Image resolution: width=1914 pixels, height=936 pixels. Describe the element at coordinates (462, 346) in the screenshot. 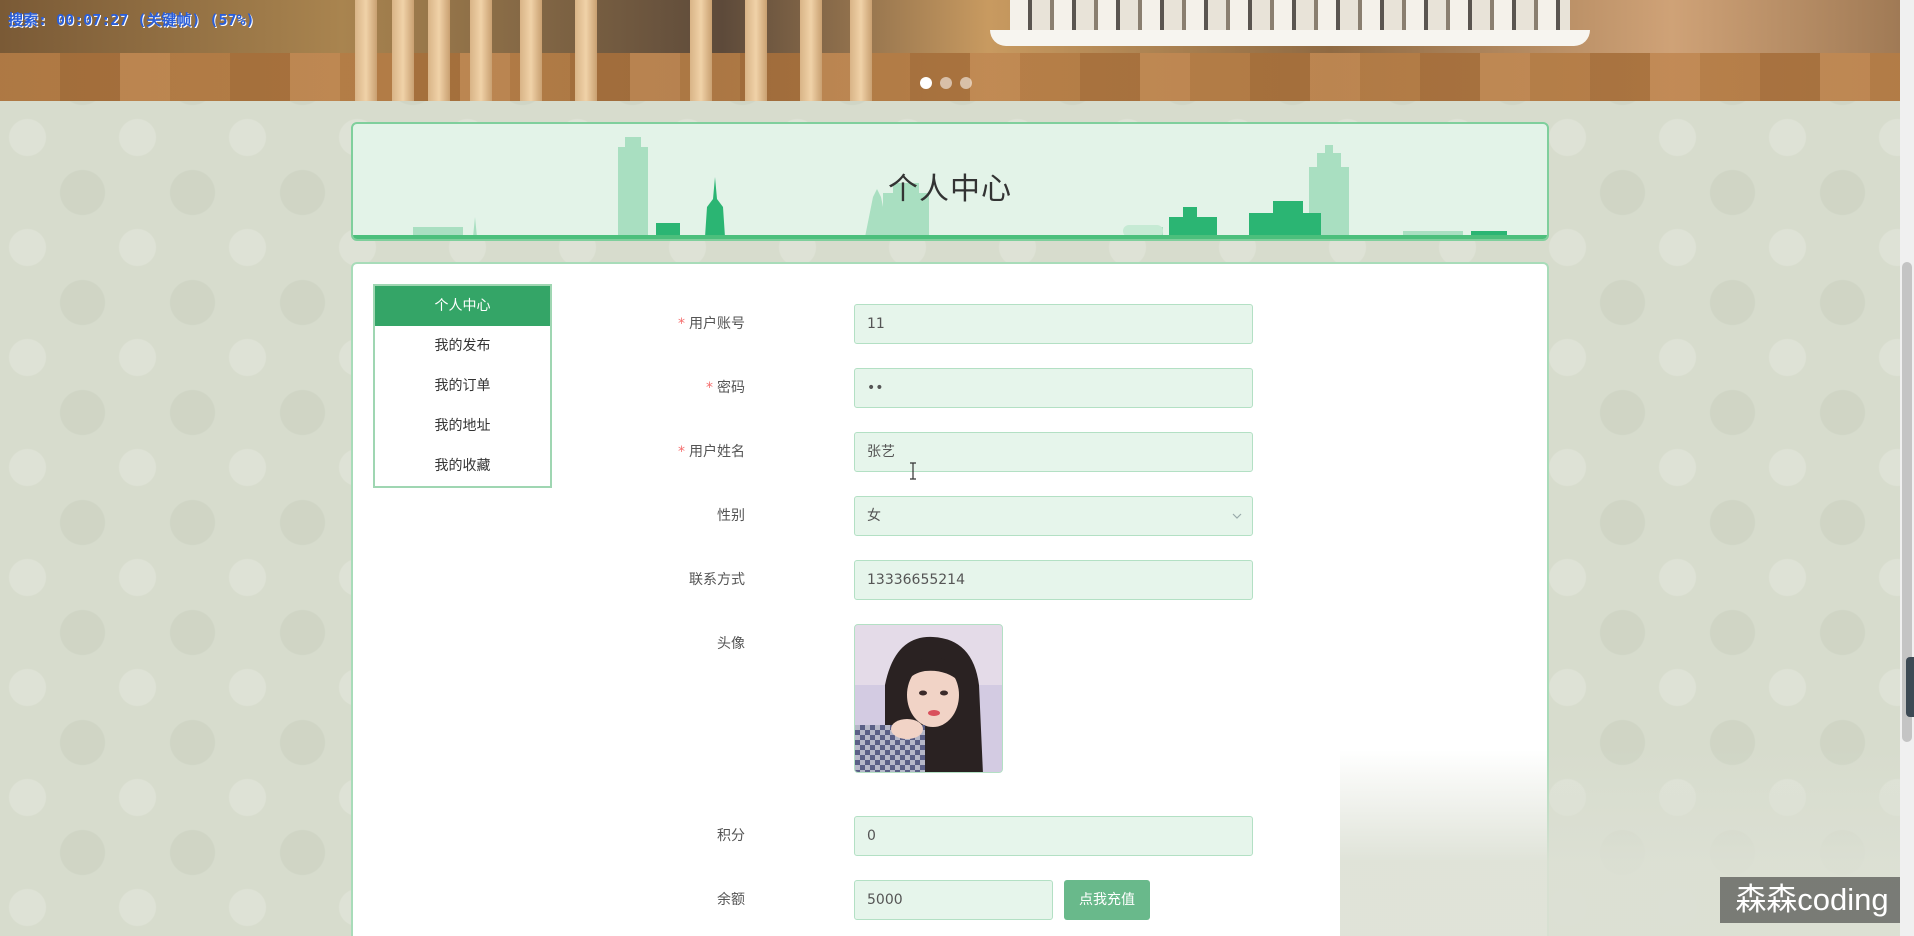

I see `menu-item-my-posts: 我的发布` at that location.